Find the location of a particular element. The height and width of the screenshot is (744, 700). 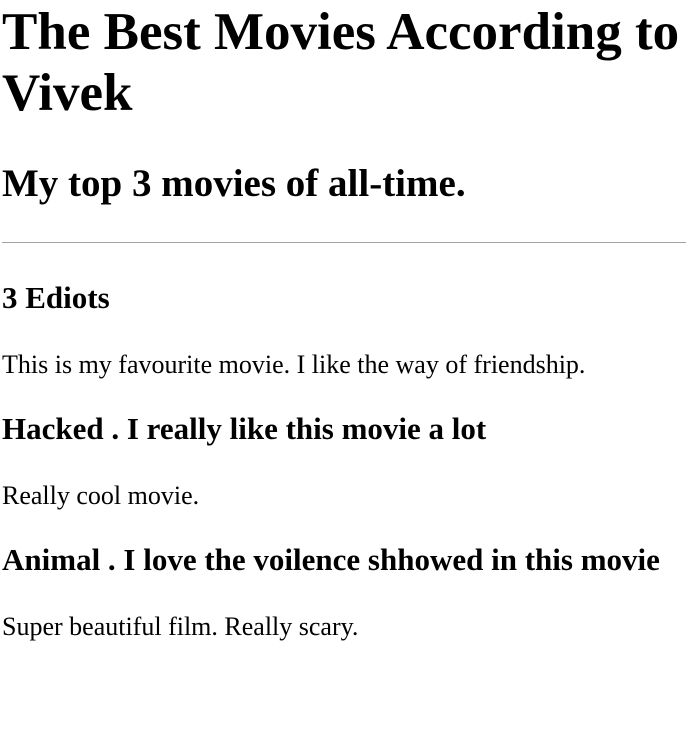

movie-title: 3 Ediots is located at coordinates (56, 297).